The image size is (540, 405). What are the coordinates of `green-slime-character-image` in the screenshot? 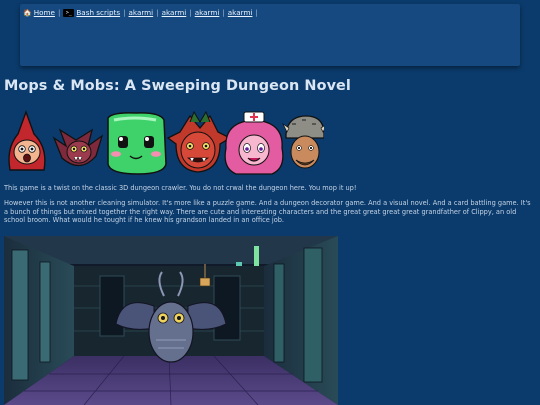 It's located at (137, 143).